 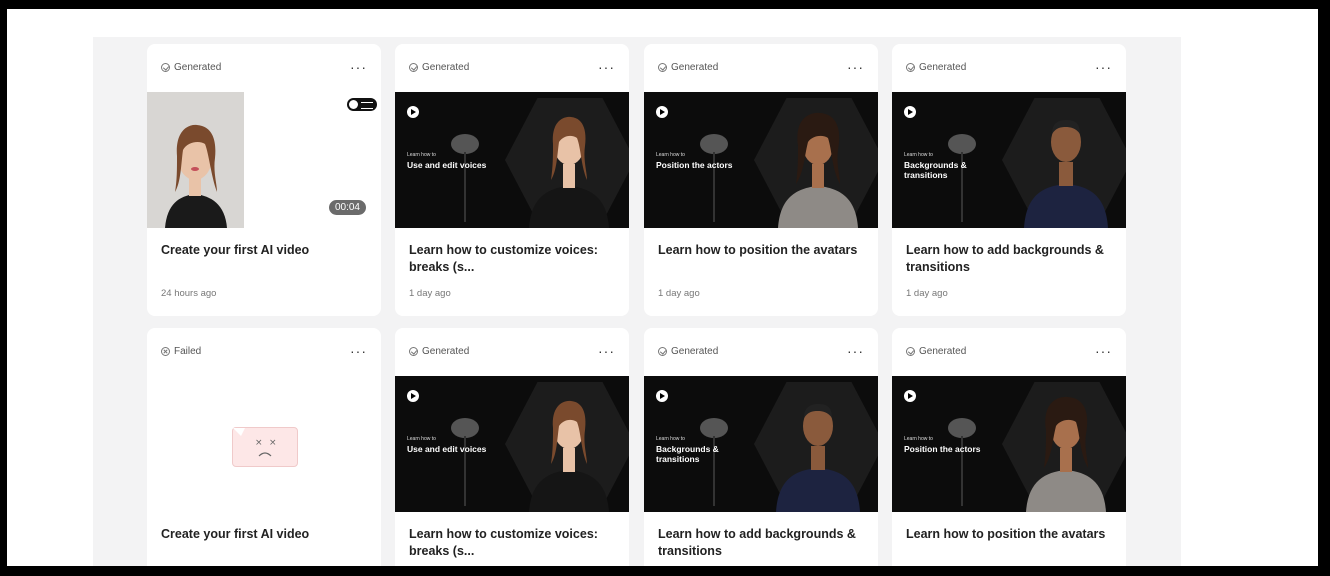 I want to click on x-circle-icon, so click(x=165, y=351).